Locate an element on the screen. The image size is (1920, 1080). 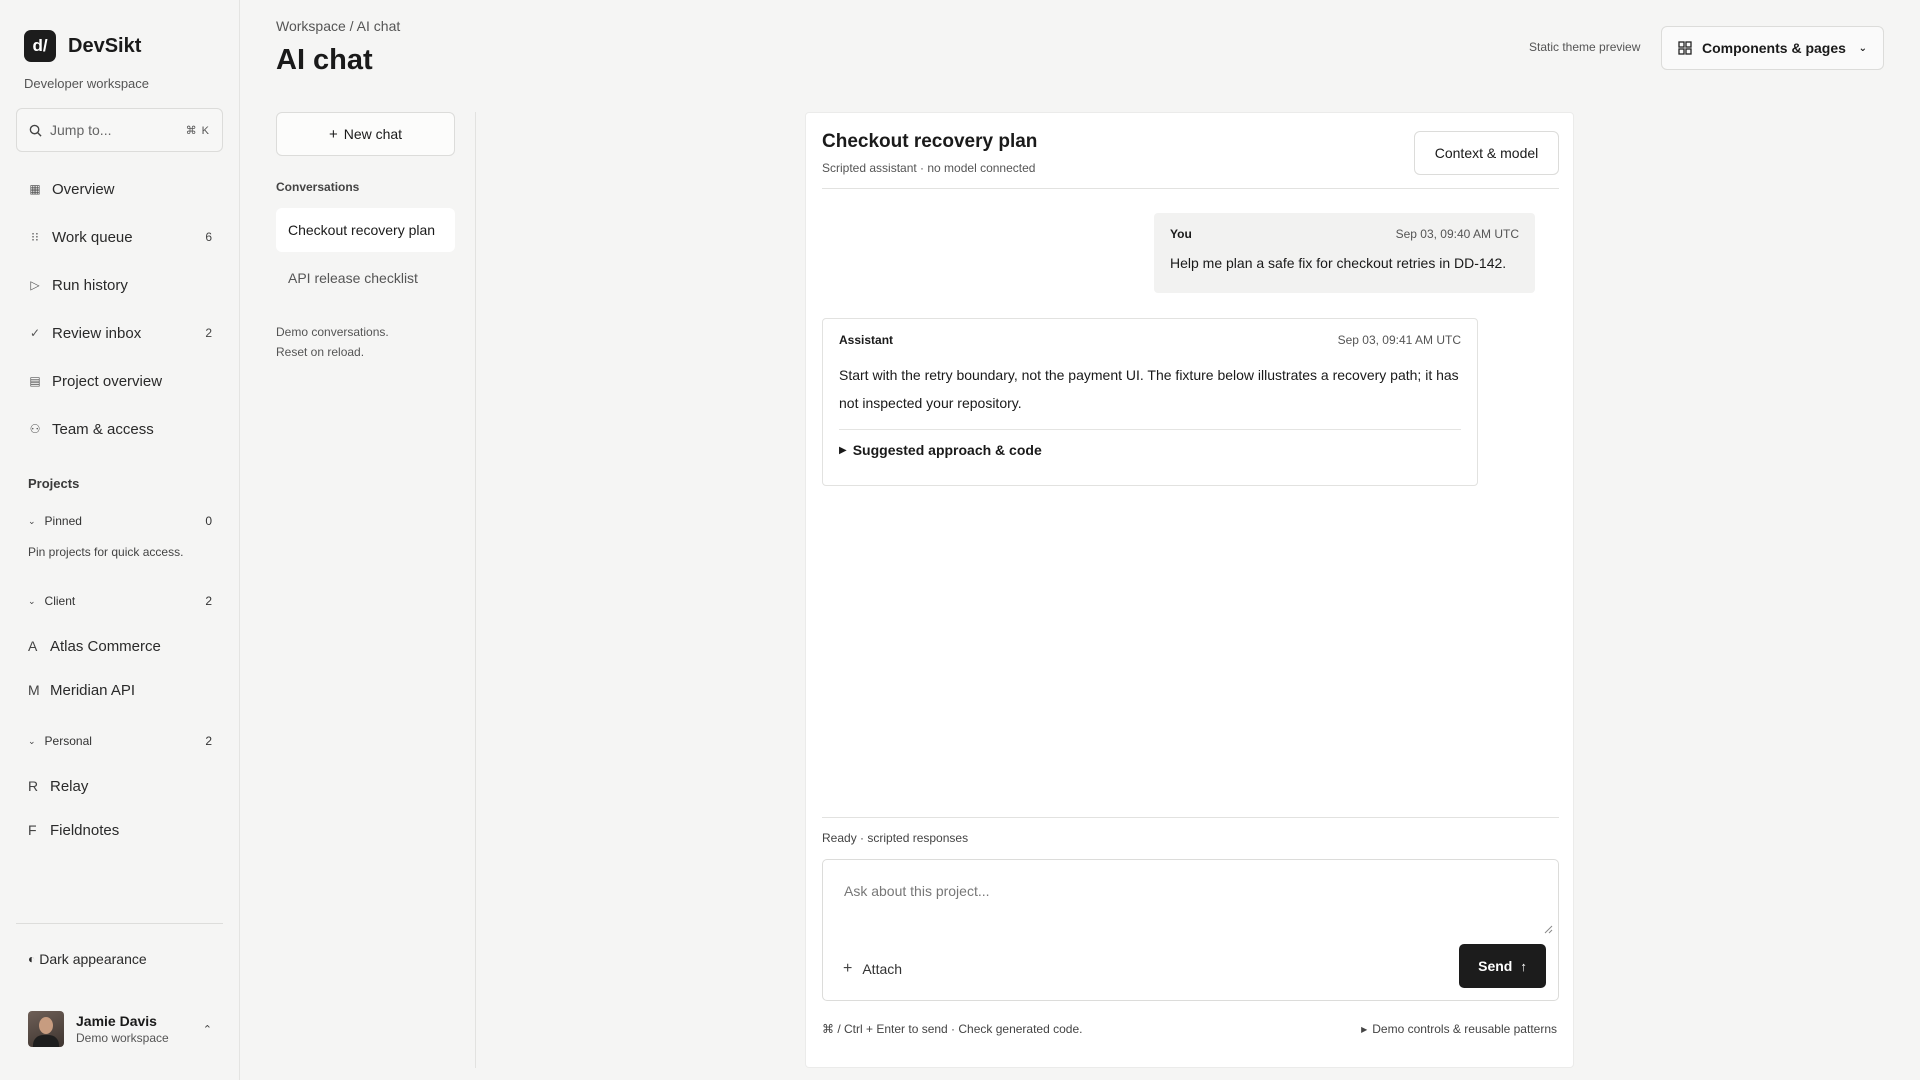
nav-project-overview: ▤ Project overview is located at coordinates (120, 381).